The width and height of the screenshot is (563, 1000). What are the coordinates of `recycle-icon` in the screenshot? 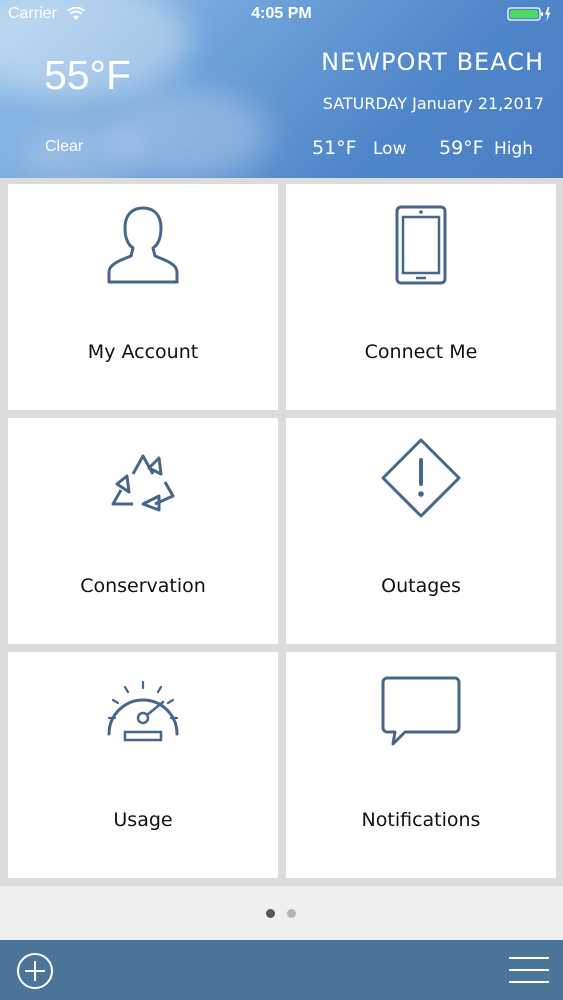 It's located at (143, 483).